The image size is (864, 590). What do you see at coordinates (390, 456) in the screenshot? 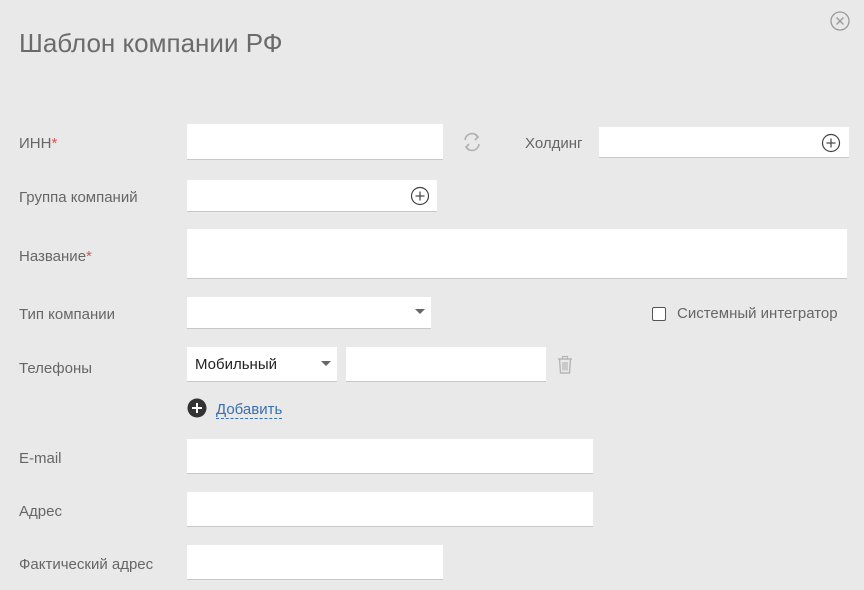
I see `email-input` at bounding box center [390, 456].